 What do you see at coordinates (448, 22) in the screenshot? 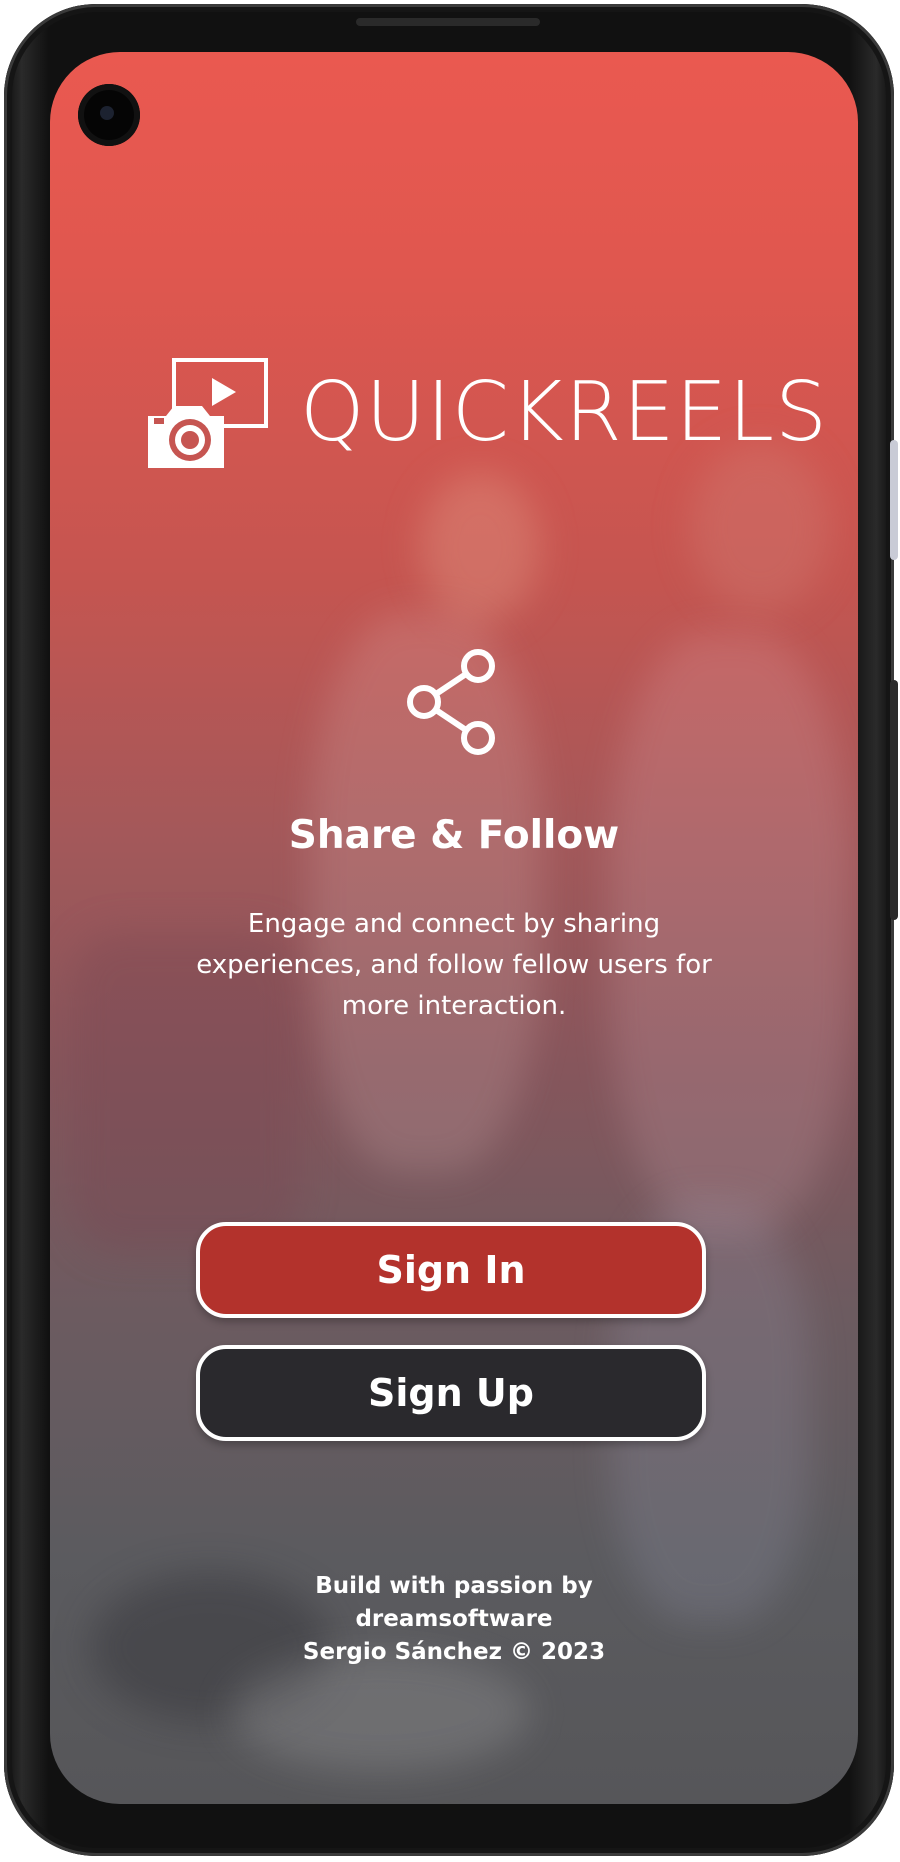
I see `speaker-grille` at bounding box center [448, 22].